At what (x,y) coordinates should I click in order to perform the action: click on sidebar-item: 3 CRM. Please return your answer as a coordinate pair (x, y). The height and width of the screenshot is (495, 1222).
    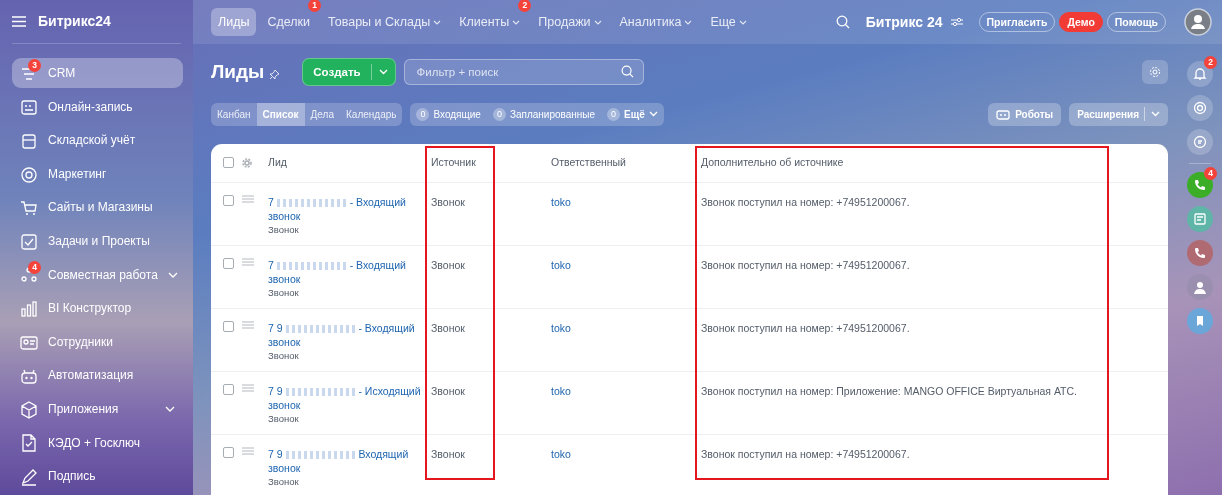
    Looking at the image, I should click on (97, 73).